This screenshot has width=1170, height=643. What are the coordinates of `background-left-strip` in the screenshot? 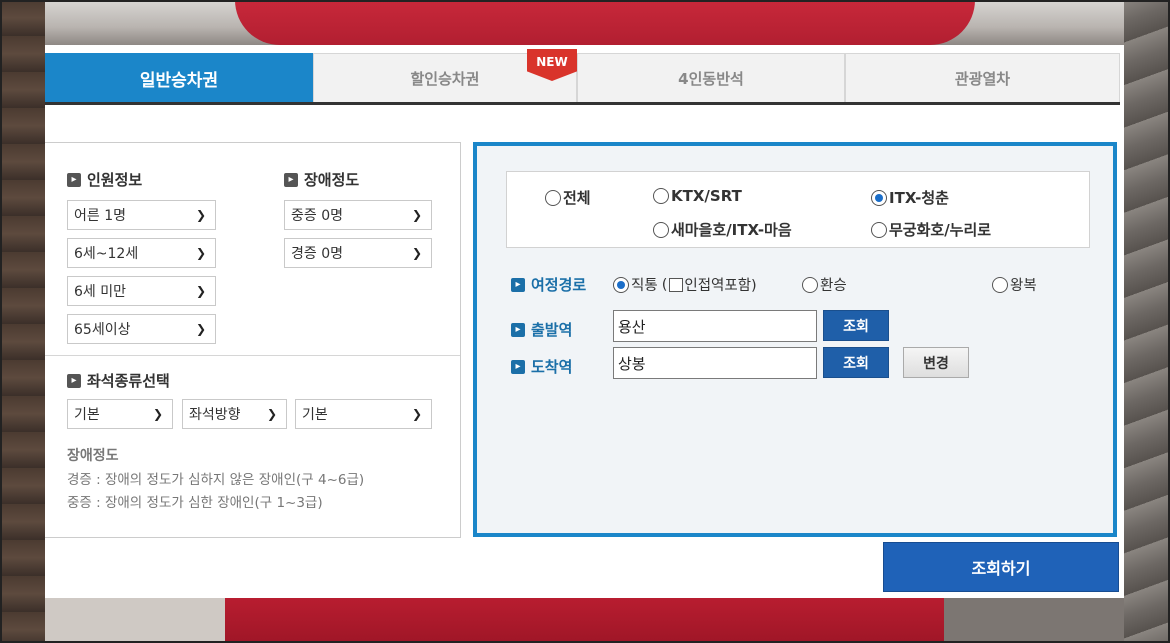 It's located at (22, 321).